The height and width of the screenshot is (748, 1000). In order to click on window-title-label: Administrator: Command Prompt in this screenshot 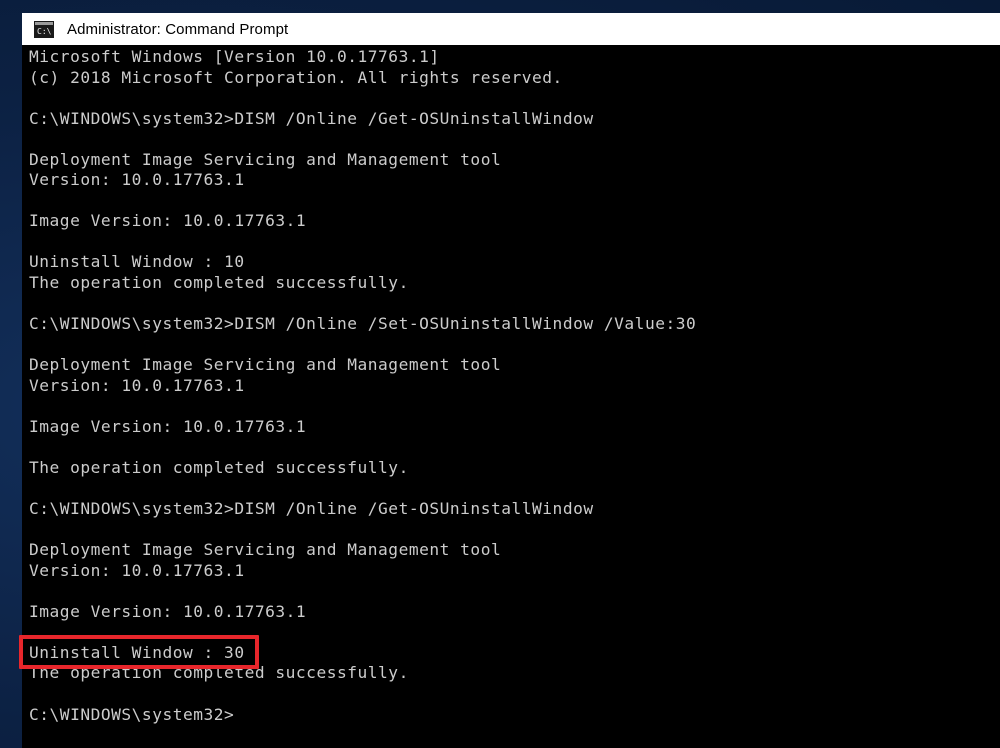, I will do `click(178, 29)`.